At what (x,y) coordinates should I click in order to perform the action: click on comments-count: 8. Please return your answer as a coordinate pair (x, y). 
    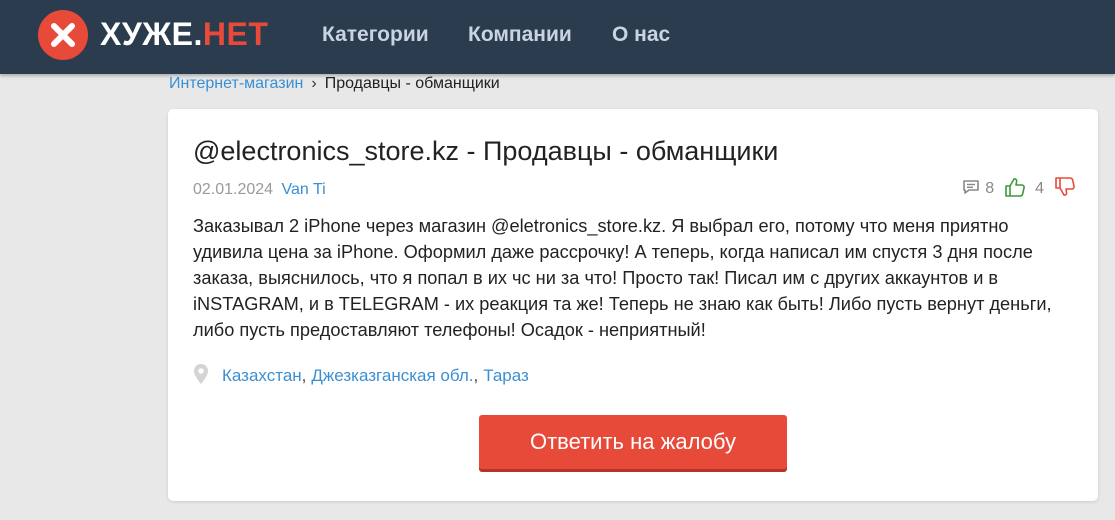
    Looking at the image, I should click on (990, 188).